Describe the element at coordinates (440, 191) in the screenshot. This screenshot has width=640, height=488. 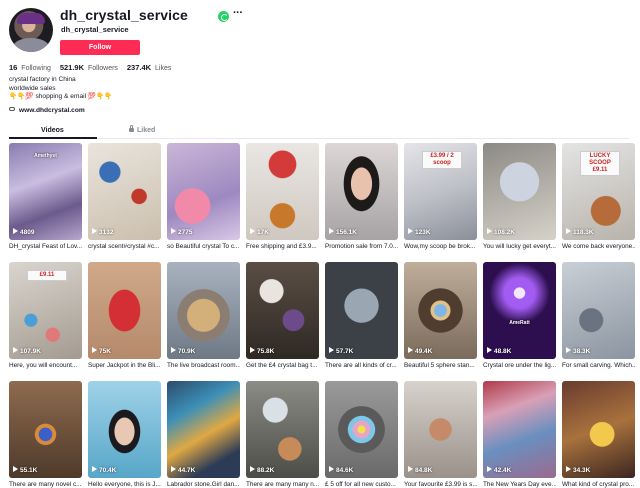
I see `video-thumbnail: £3.99 / 2 scoop 123K` at that location.